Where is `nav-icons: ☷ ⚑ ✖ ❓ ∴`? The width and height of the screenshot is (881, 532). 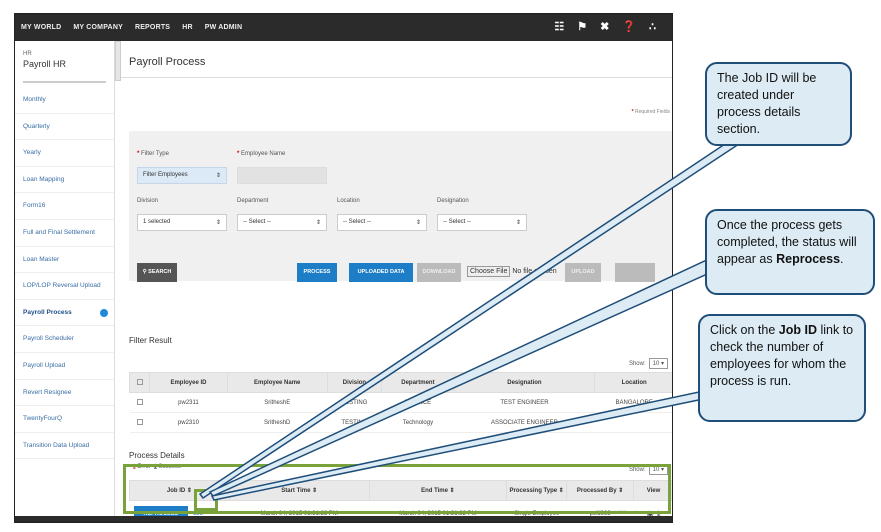
nav-icons: ☷ ⚑ ✖ ❓ ∴ is located at coordinates (605, 26).